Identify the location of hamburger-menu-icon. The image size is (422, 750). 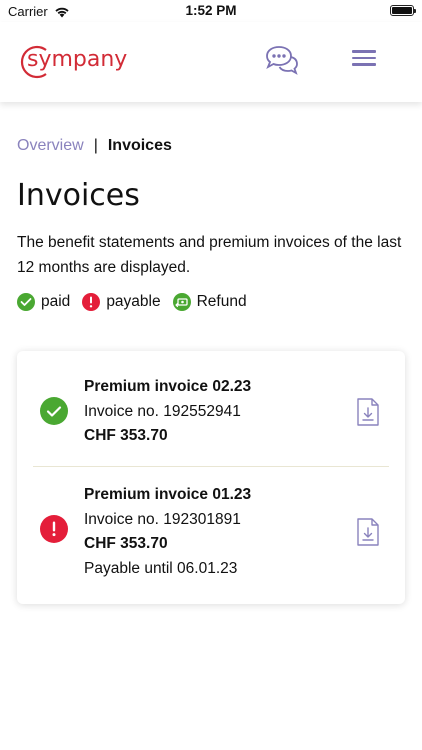
(364, 59).